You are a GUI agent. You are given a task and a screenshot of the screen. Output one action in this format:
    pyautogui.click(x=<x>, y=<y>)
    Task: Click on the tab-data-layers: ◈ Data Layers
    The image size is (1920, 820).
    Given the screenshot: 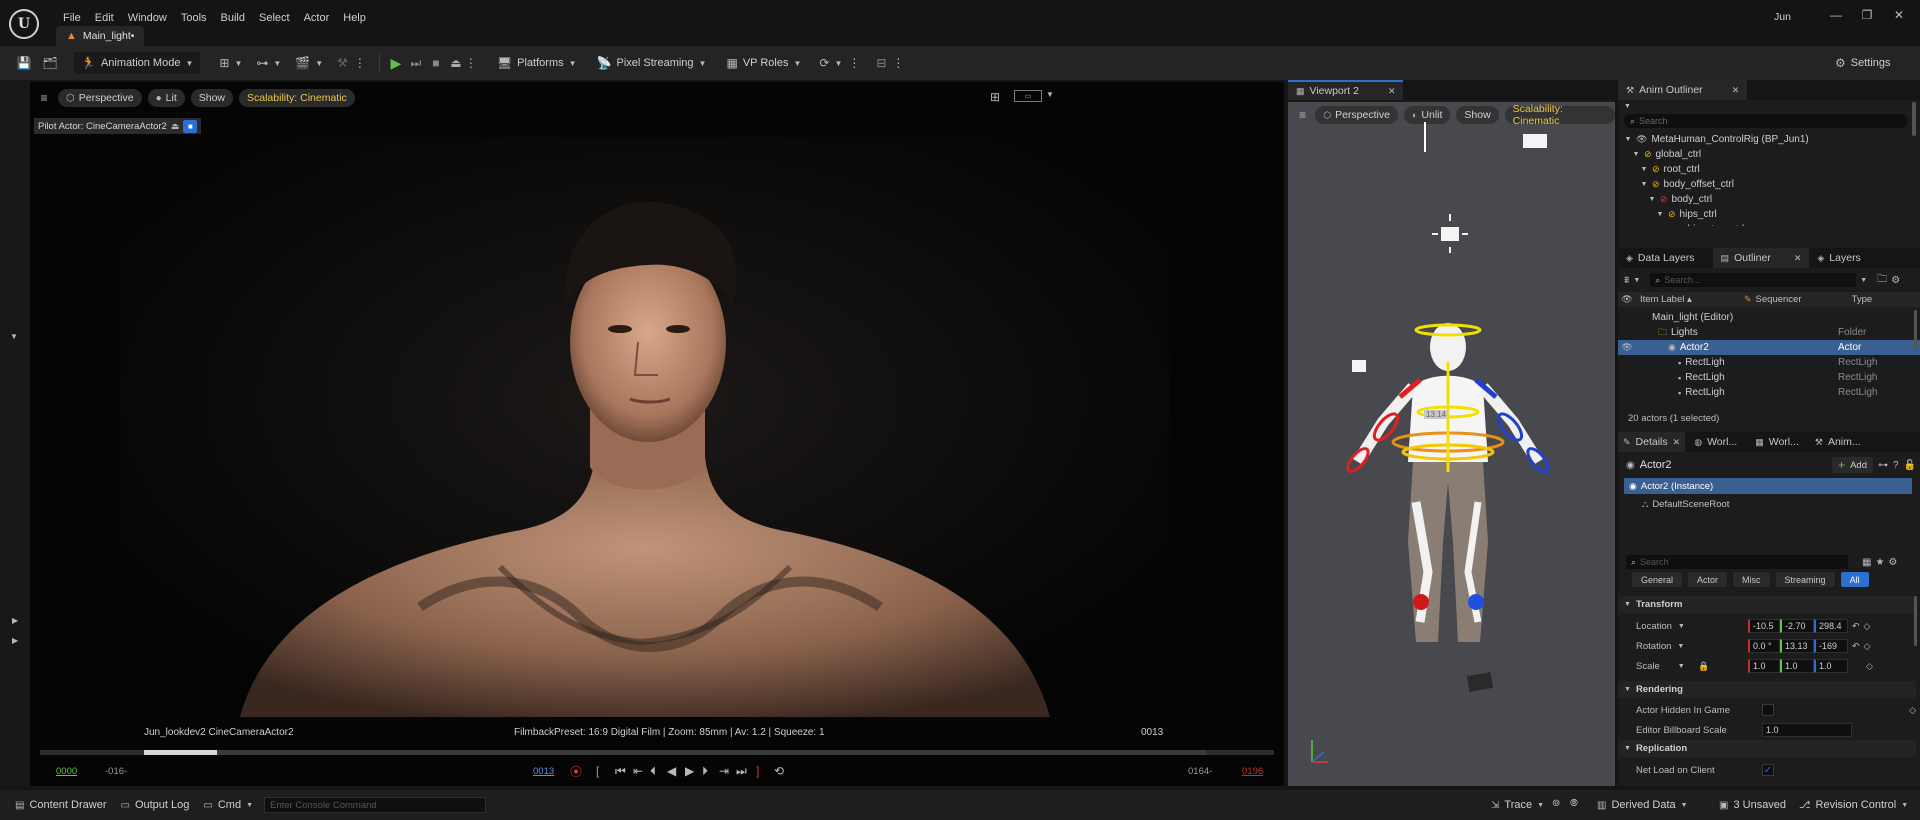 What is the action you would take?
    pyautogui.click(x=1660, y=258)
    